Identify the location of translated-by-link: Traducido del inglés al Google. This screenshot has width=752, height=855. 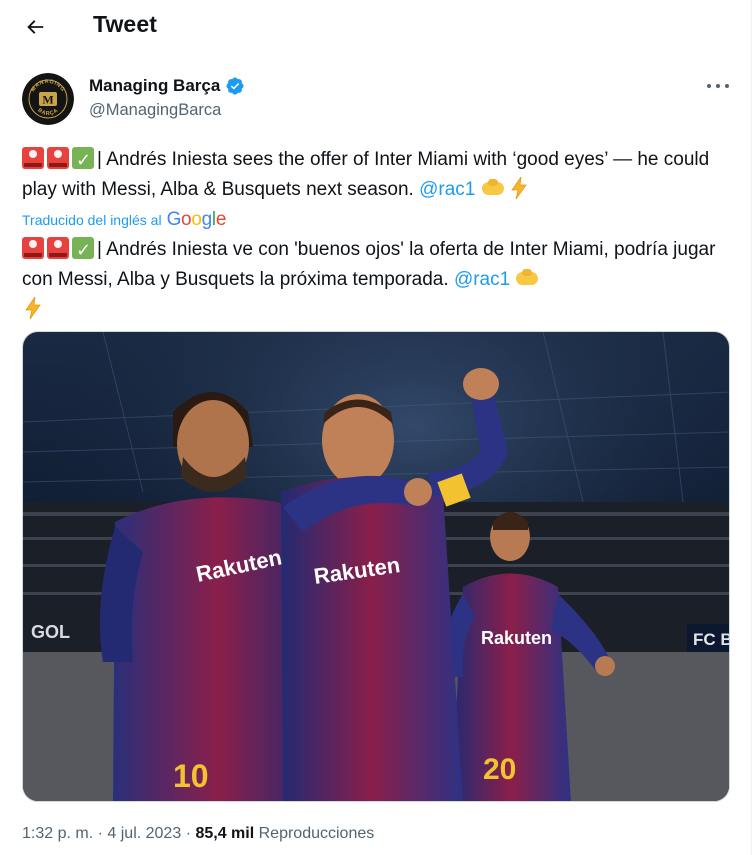
(124, 220).